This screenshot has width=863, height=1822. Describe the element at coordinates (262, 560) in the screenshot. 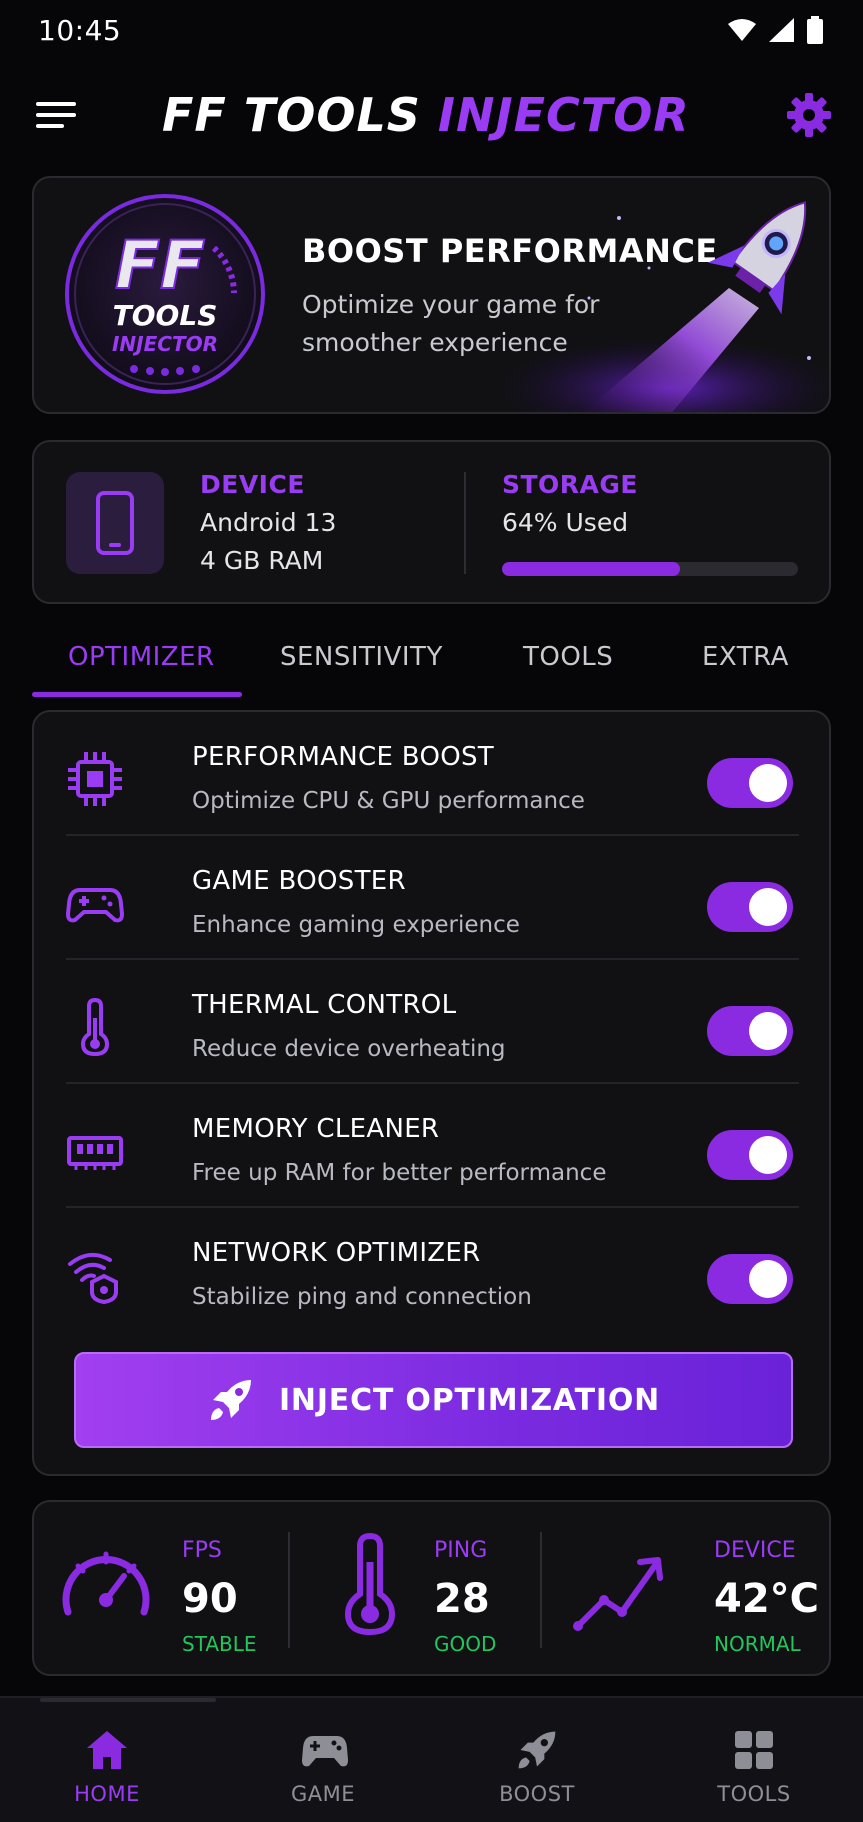

I see `device-ram: 4 GB RAM` at that location.